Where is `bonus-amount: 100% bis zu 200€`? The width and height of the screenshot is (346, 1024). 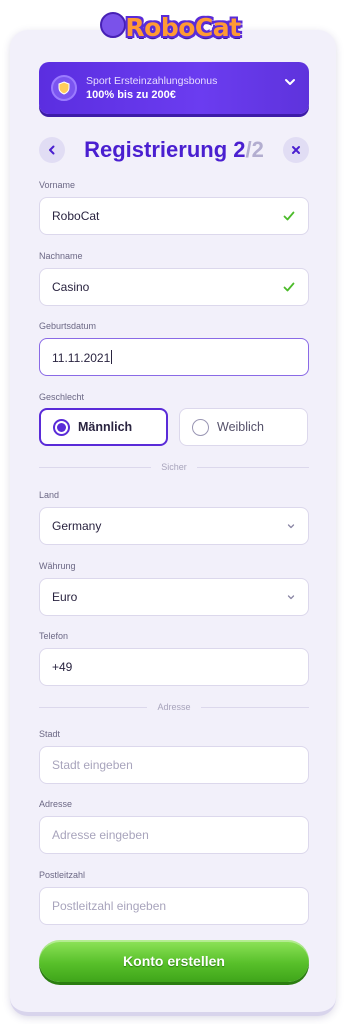 bonus-amount: 100% bis zu 200€ is located at coordinates (131, 95).